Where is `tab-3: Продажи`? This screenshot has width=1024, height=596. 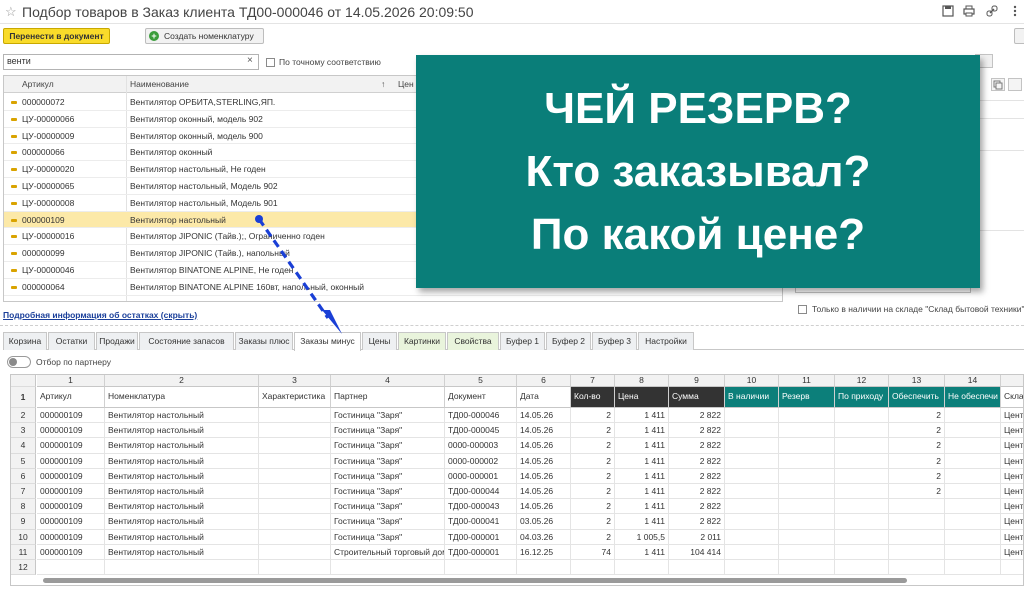
tab-3: Продажи is located at coordinates (117, 341).